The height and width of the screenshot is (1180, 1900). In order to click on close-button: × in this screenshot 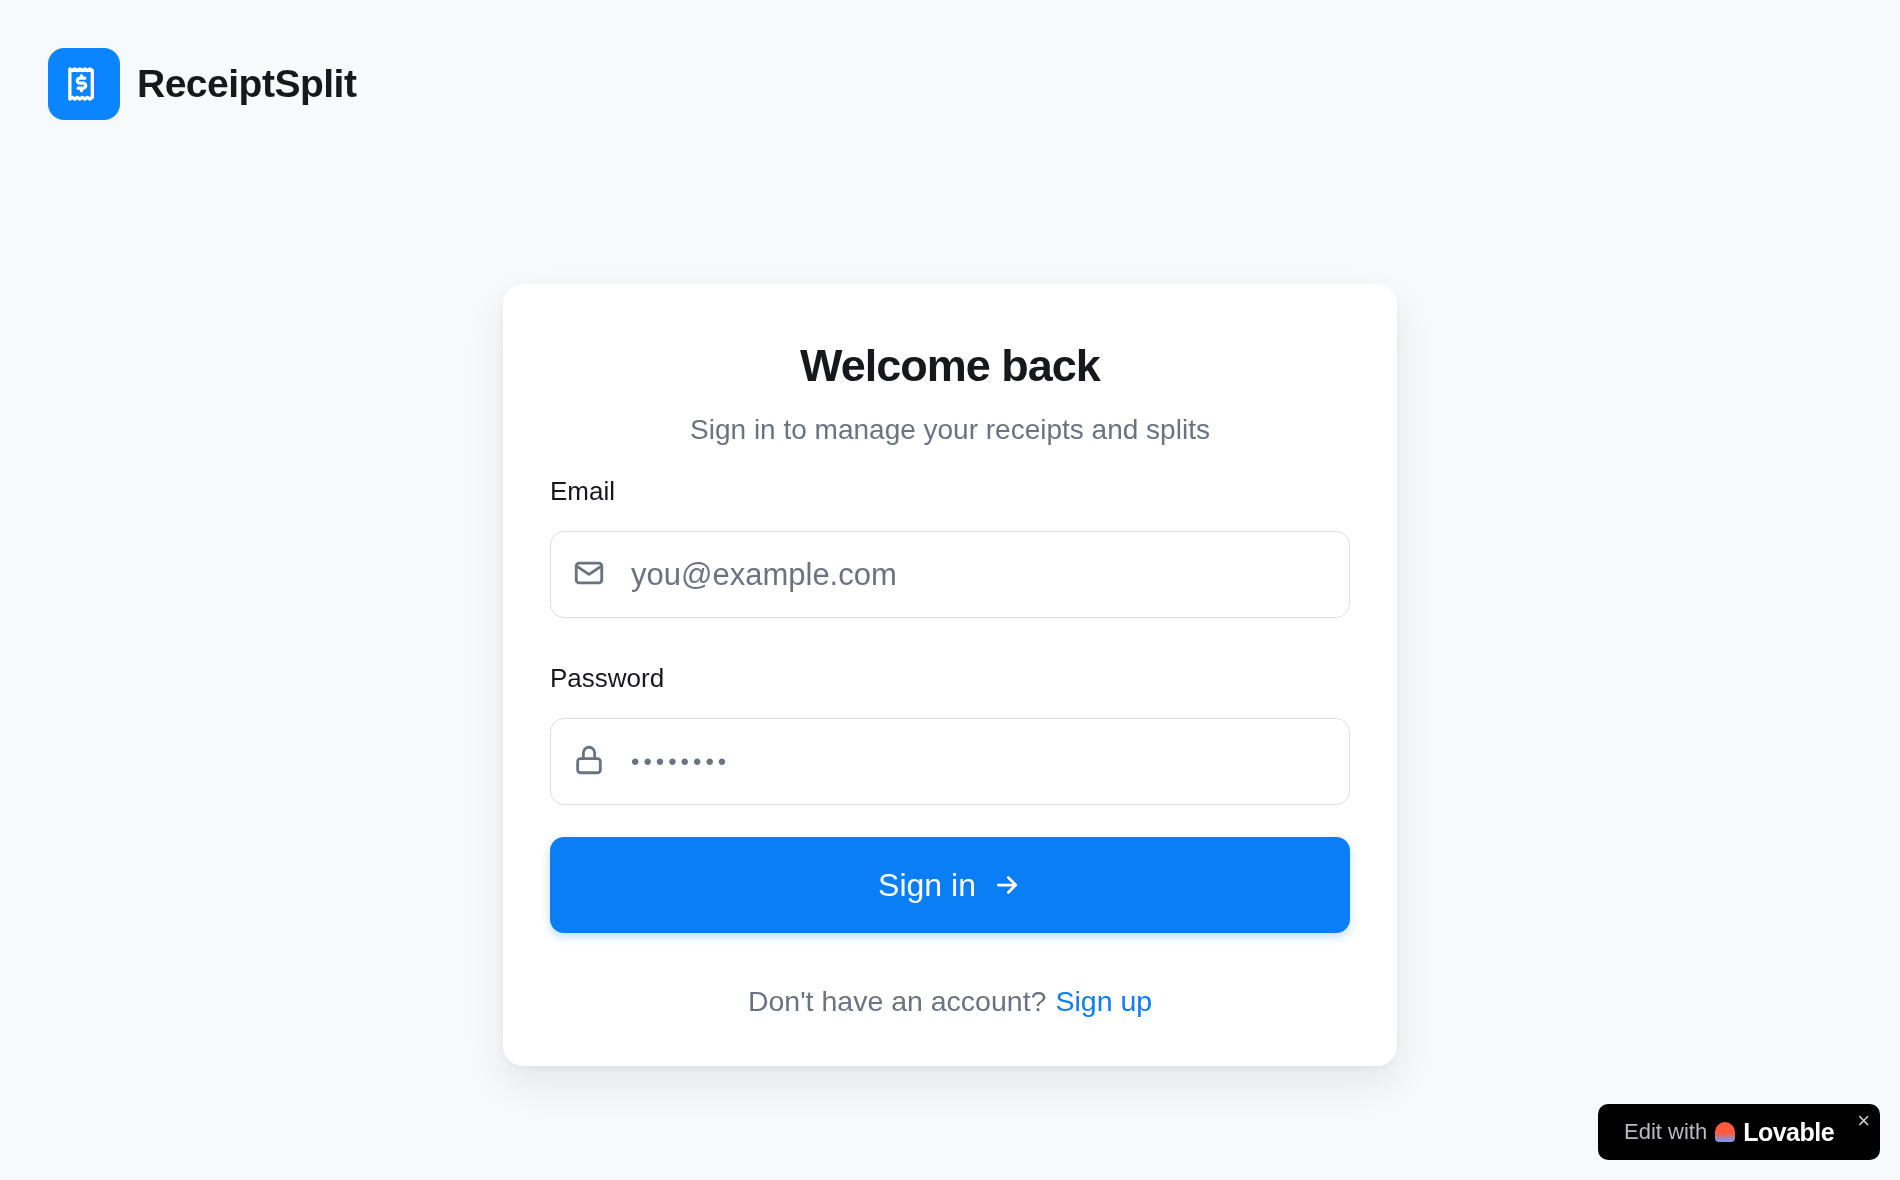, I will do `click(1863, 1121)`.